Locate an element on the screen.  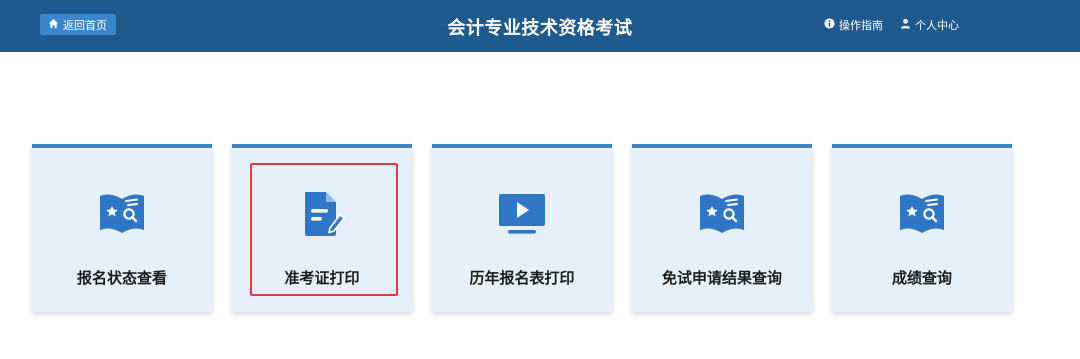
card-label: 成绩查询 is located at coordinates (921, 278).